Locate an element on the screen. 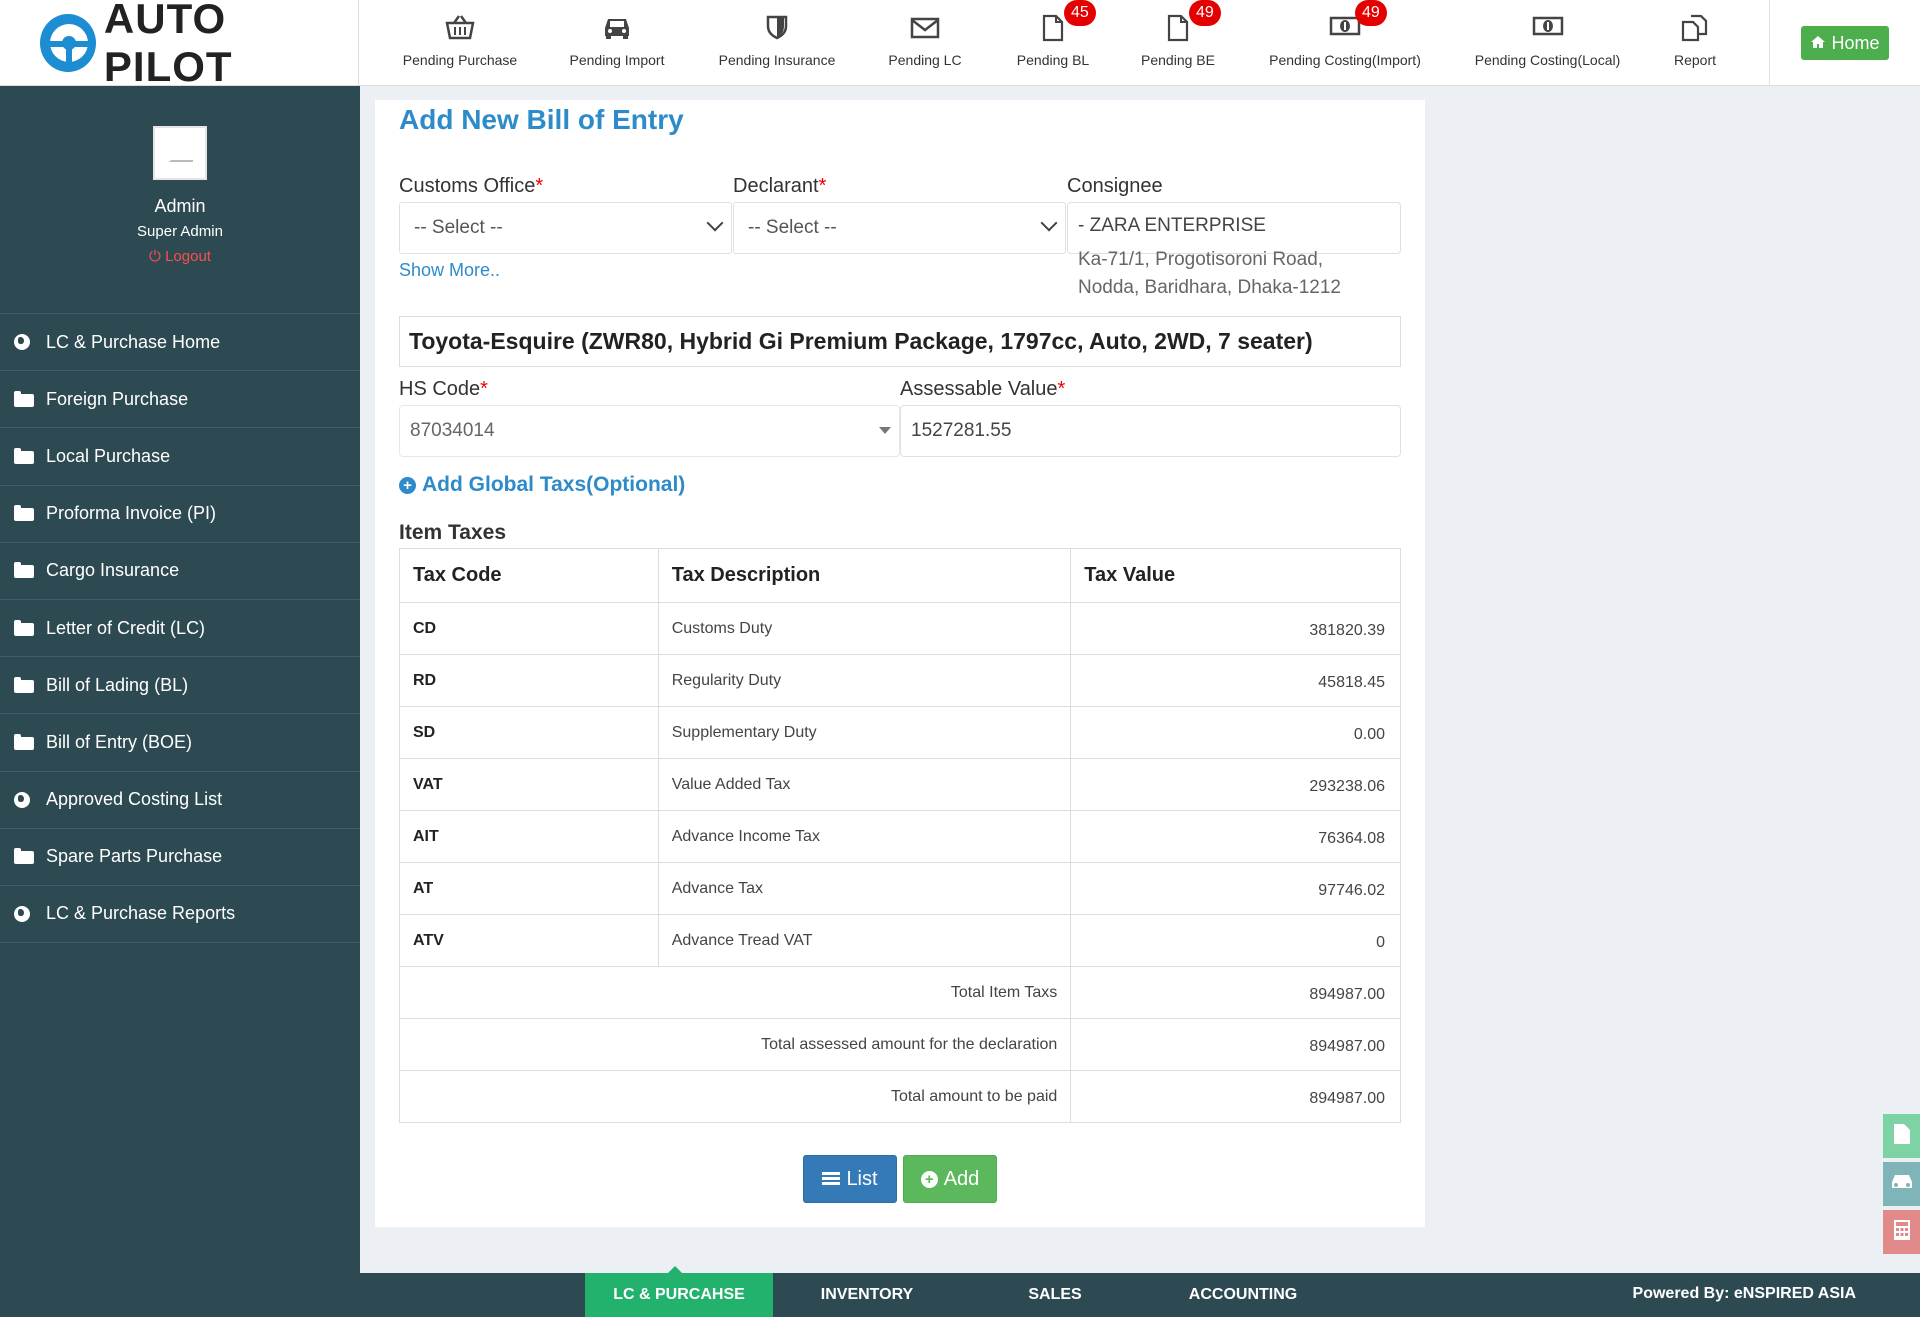 The width and height of the screenshot is (1920, 1317). table-row: AIT Advance Income Tax 76364.08 is located at coordinates (900, 836).